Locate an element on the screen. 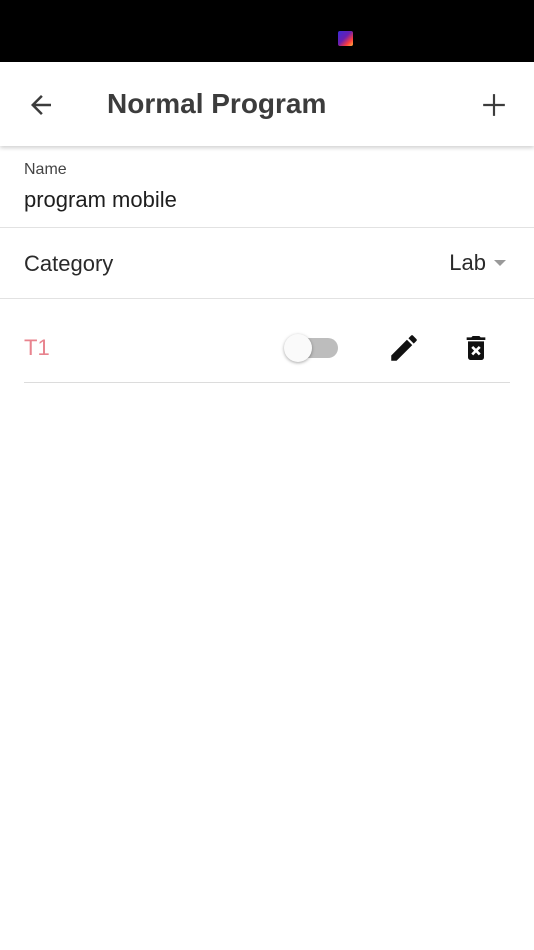 This screenshot has width=534, height=950. category-label: Category is located at coordinates (69, 263).